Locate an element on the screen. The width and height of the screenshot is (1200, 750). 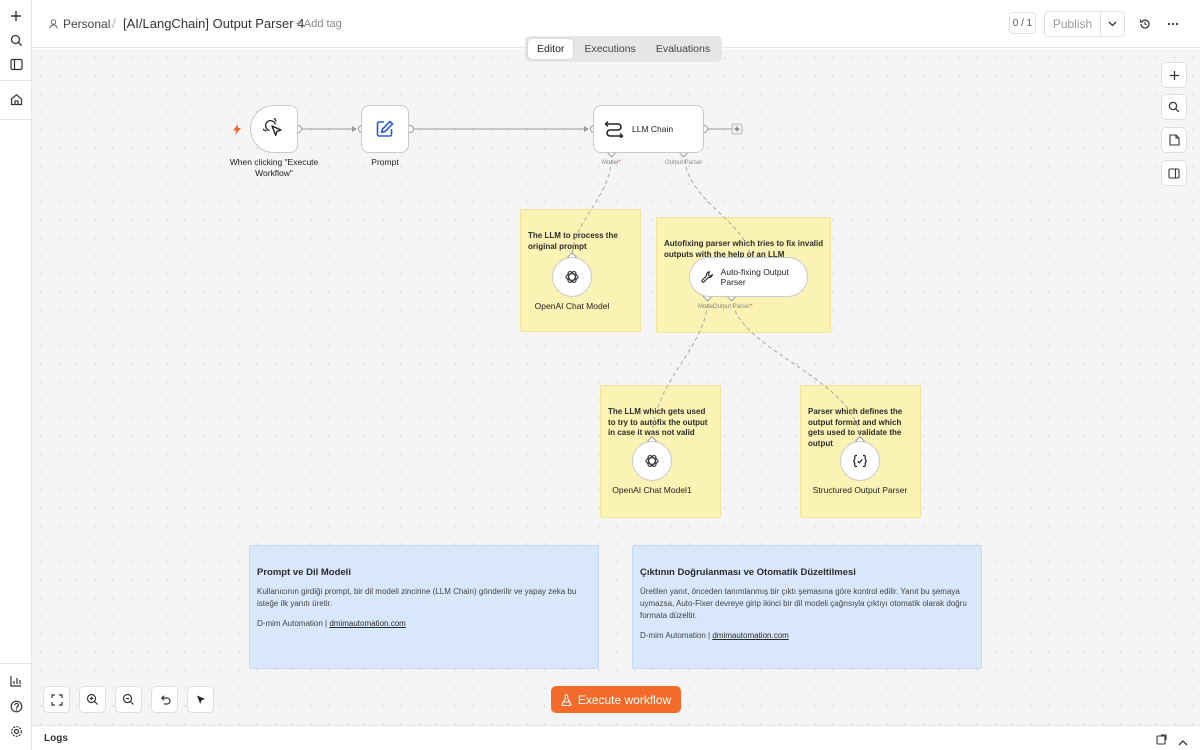
structured-output-parser-node is located at coordinates (860, 461).